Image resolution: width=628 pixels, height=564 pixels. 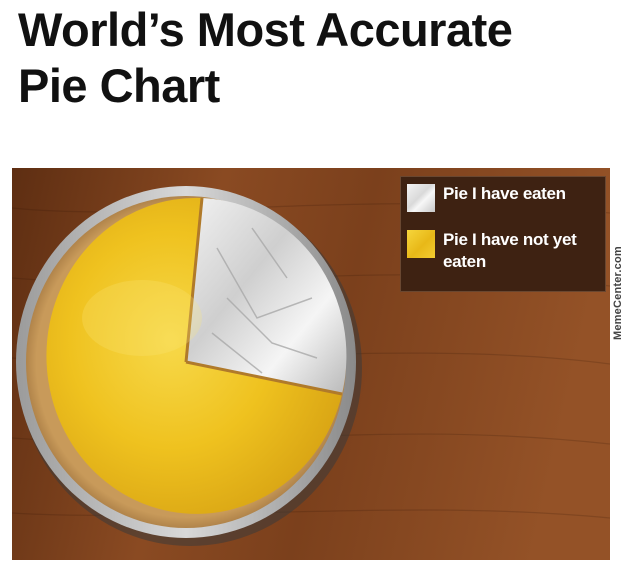 What do you see at coordinates (421, 198) in the screenshot?
I see `legend-swatch-eaten` at bounding box center [421, 198].